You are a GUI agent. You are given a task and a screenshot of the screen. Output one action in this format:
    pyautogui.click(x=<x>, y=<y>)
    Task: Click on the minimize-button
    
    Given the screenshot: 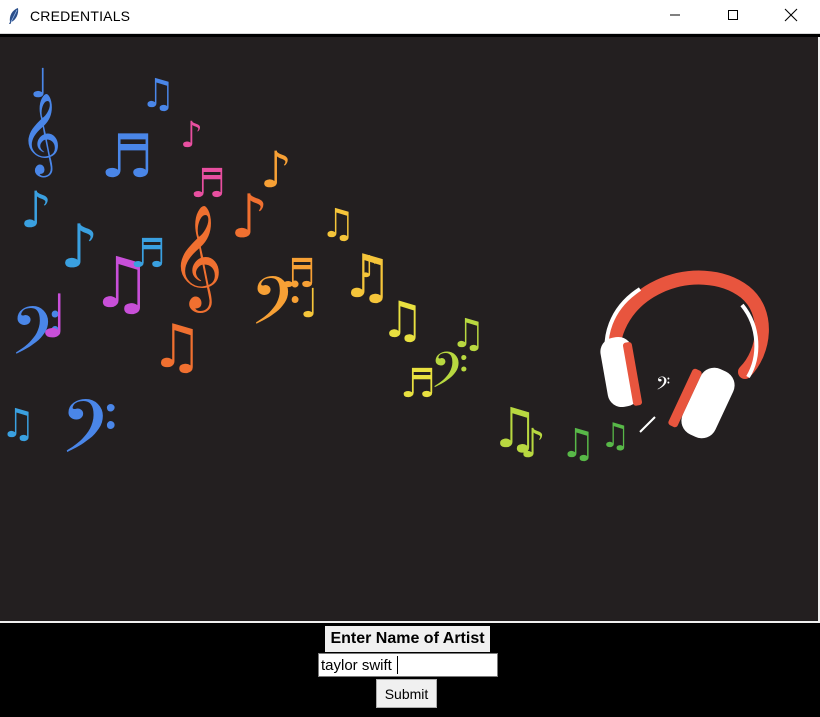 What is the action you would take?
    pyautogui.click(x=675, y=17)
    